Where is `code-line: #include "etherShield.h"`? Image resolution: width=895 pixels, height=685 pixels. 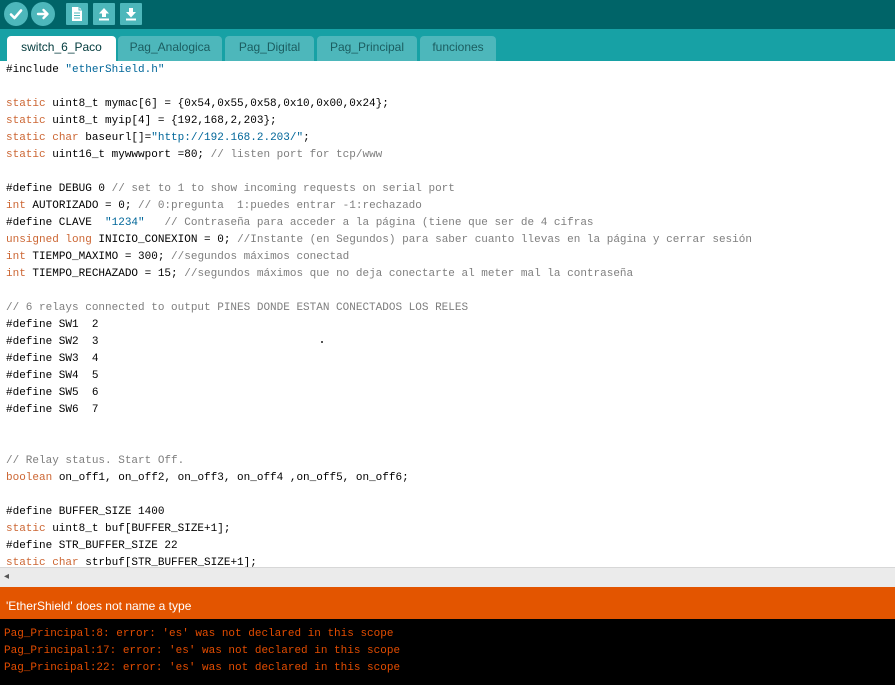
code-line: #include "etherShield.h" is located at coordinates (85, 70).